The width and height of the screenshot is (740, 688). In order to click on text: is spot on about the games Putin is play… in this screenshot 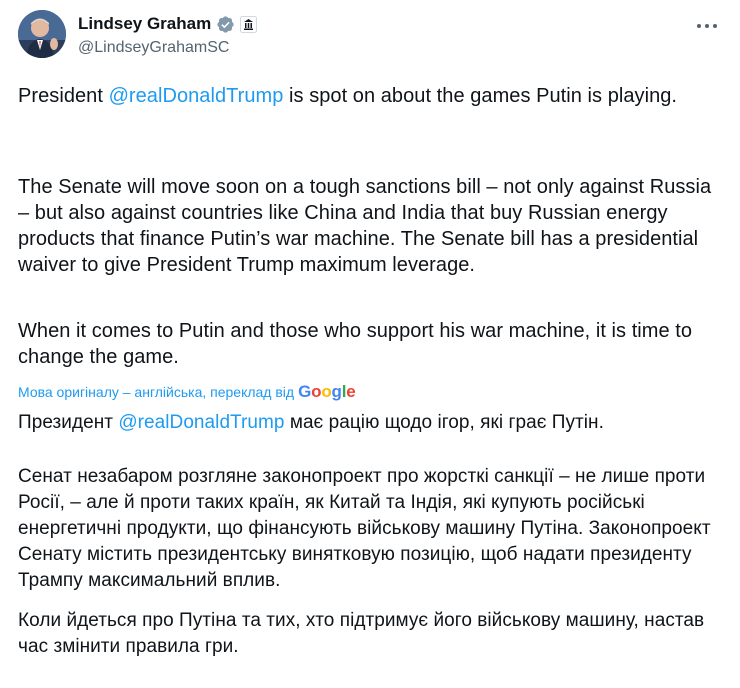, I will do `click(480, 96)`.